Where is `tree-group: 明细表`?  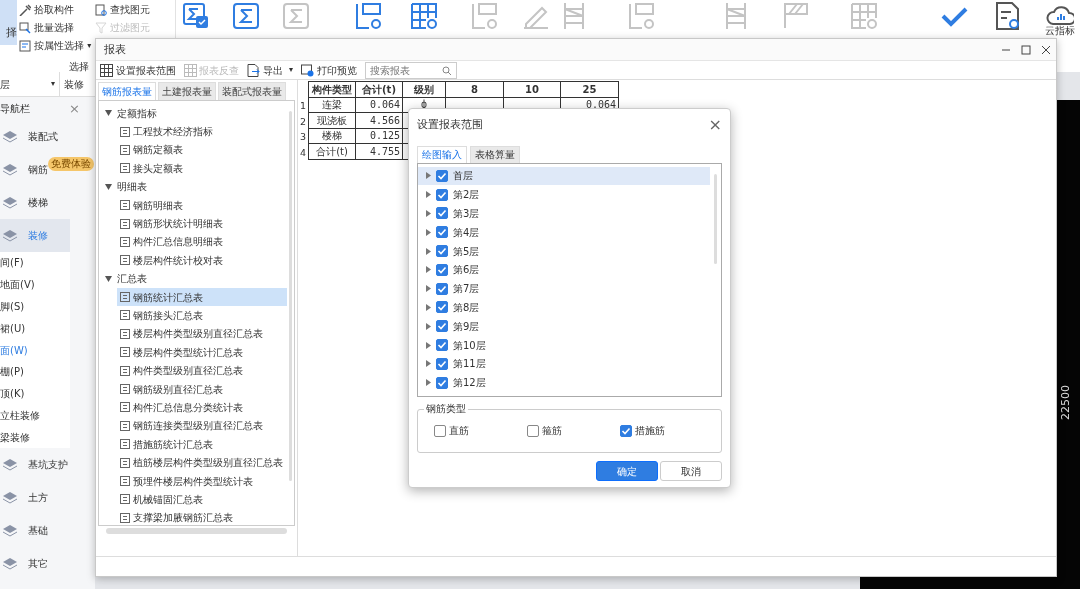
tree-group: 明细表 is located at coordinates (123, 186).